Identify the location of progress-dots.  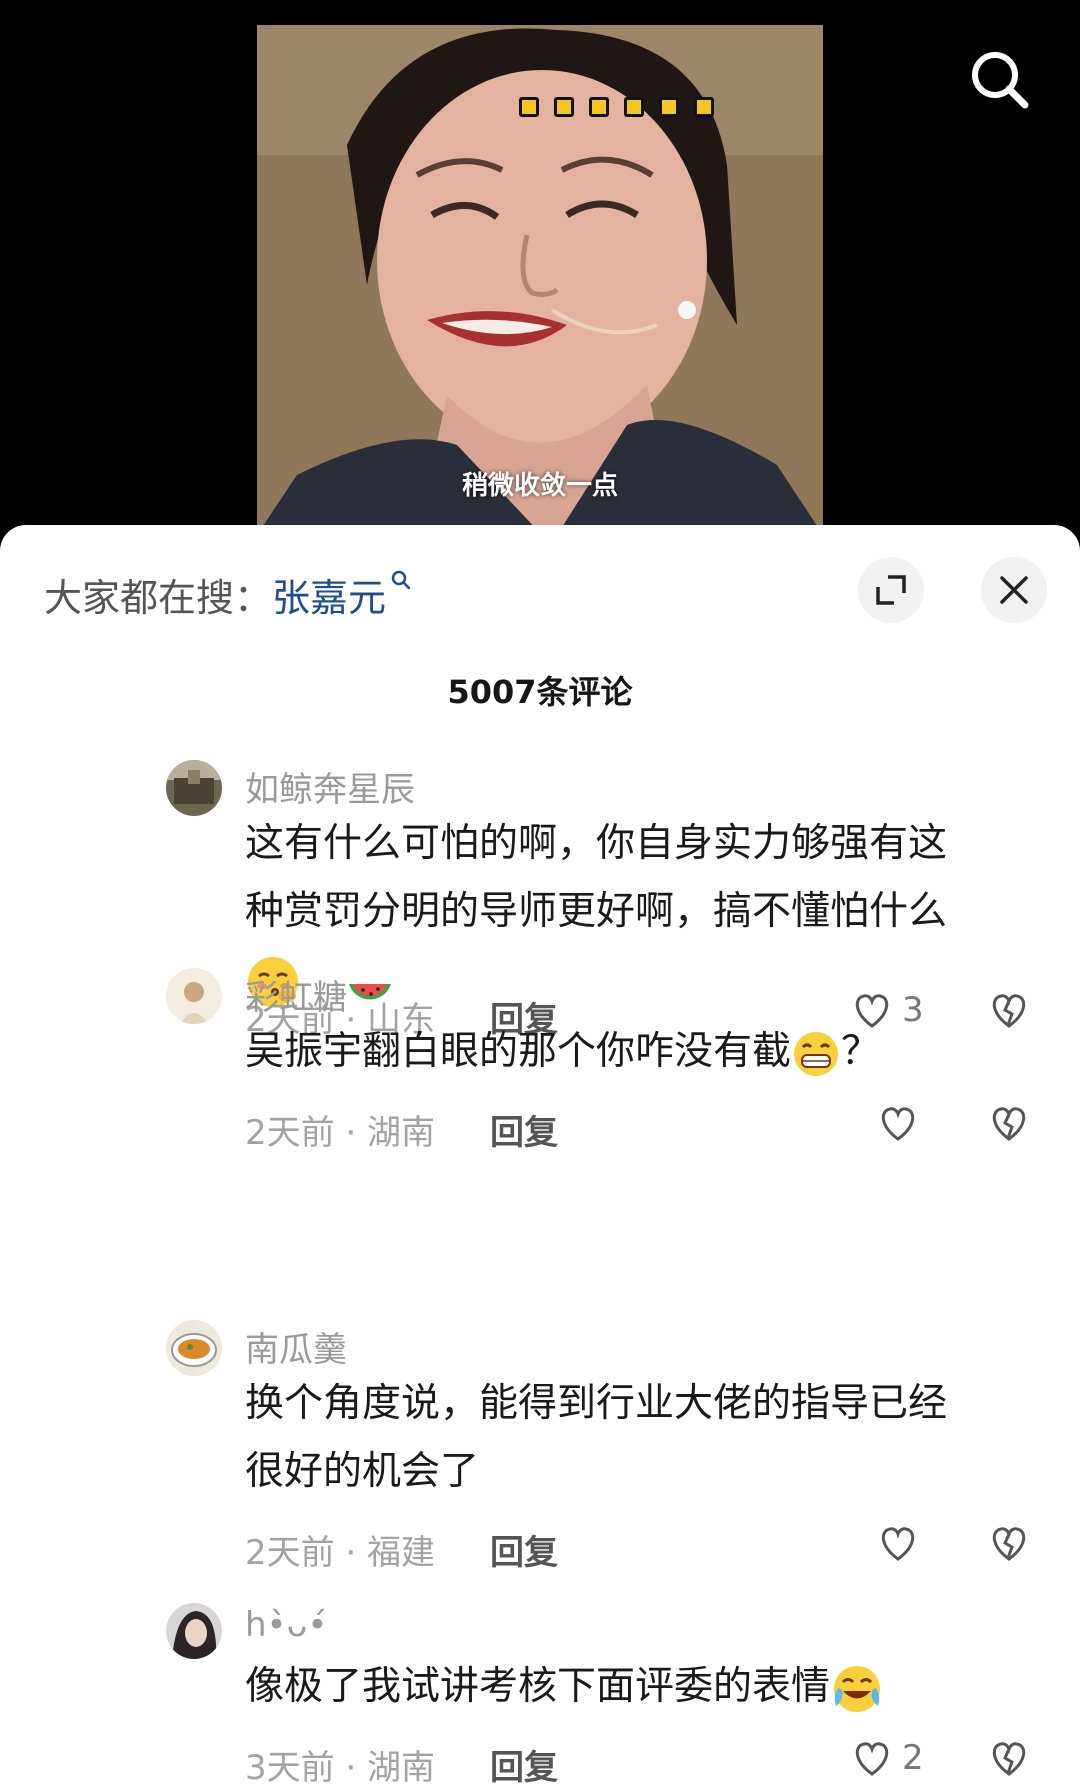
(616, 107).